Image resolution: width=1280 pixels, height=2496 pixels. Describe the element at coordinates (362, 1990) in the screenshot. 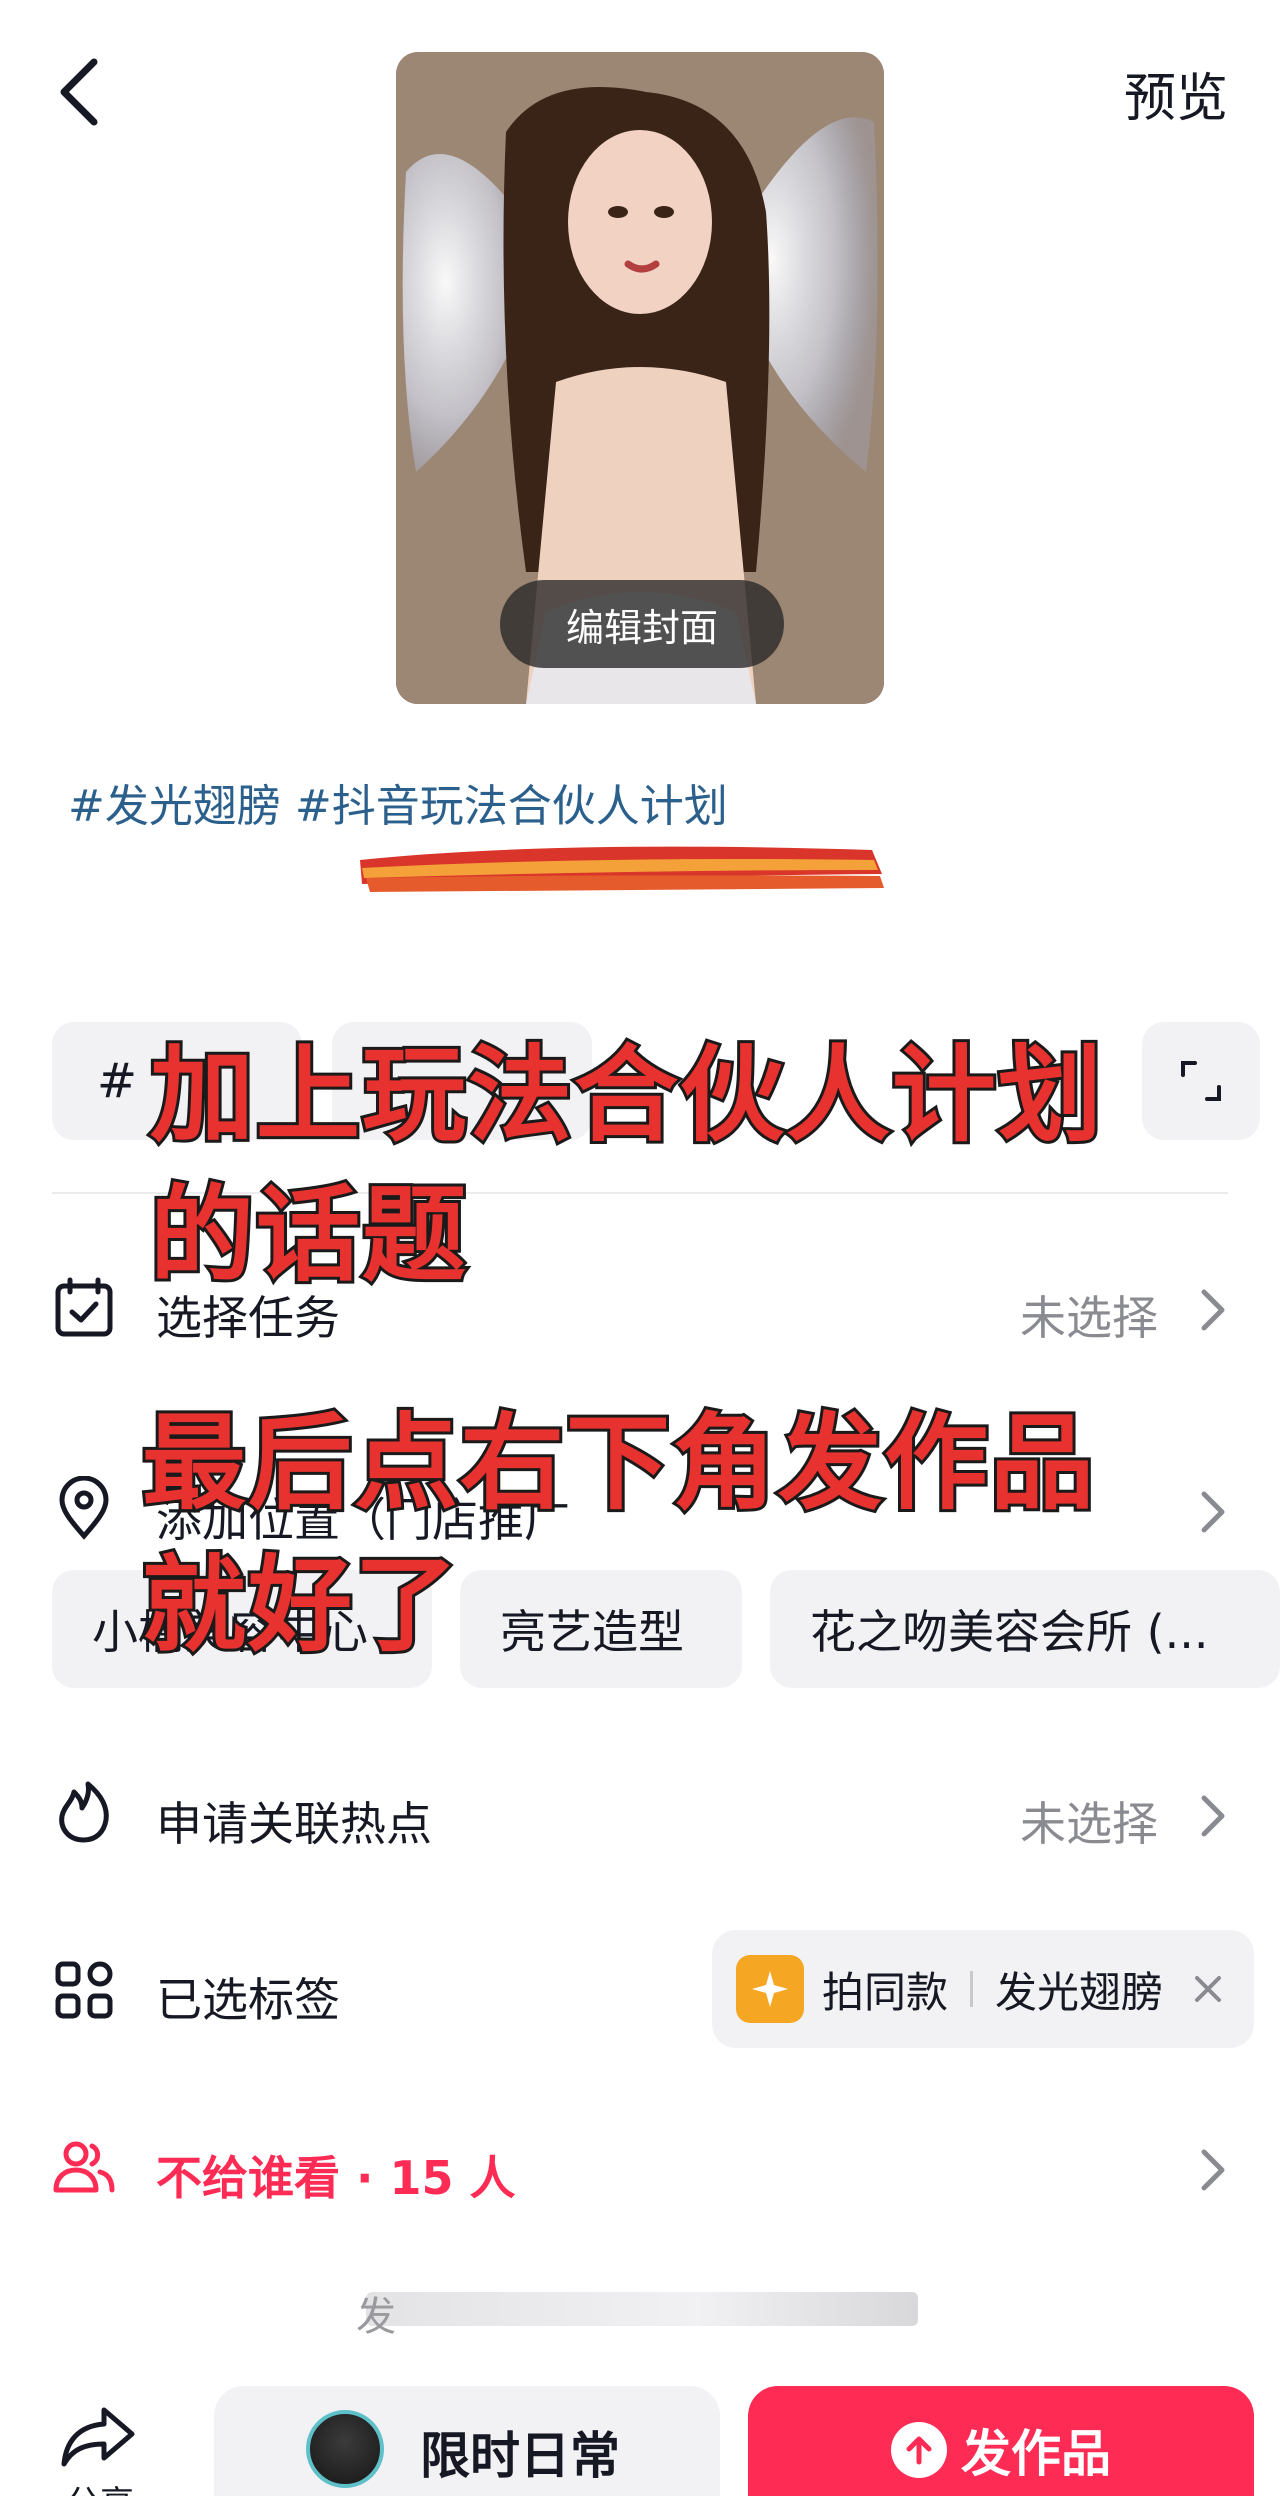

I see `tags-row: 已选标签` at that location.